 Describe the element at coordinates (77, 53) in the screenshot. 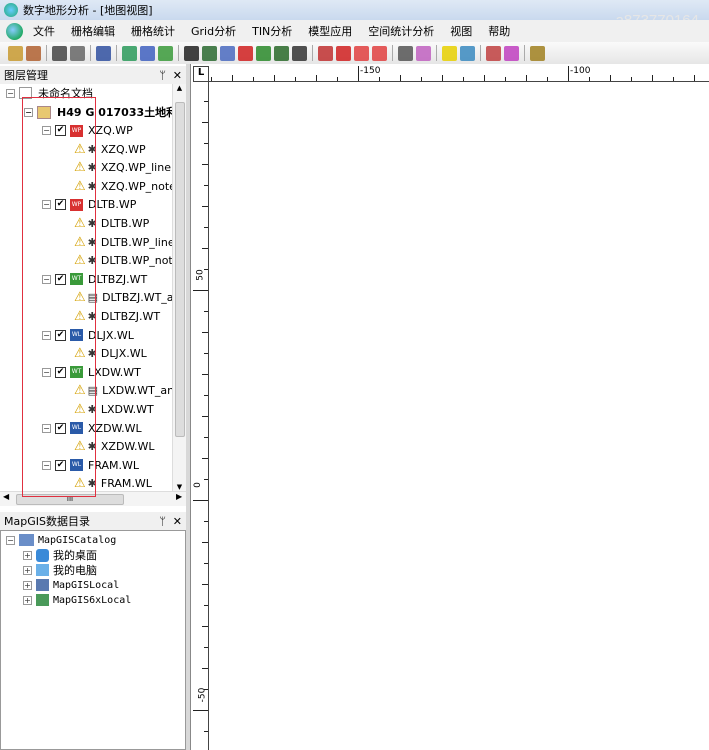

I see `pan-icon` at that location.